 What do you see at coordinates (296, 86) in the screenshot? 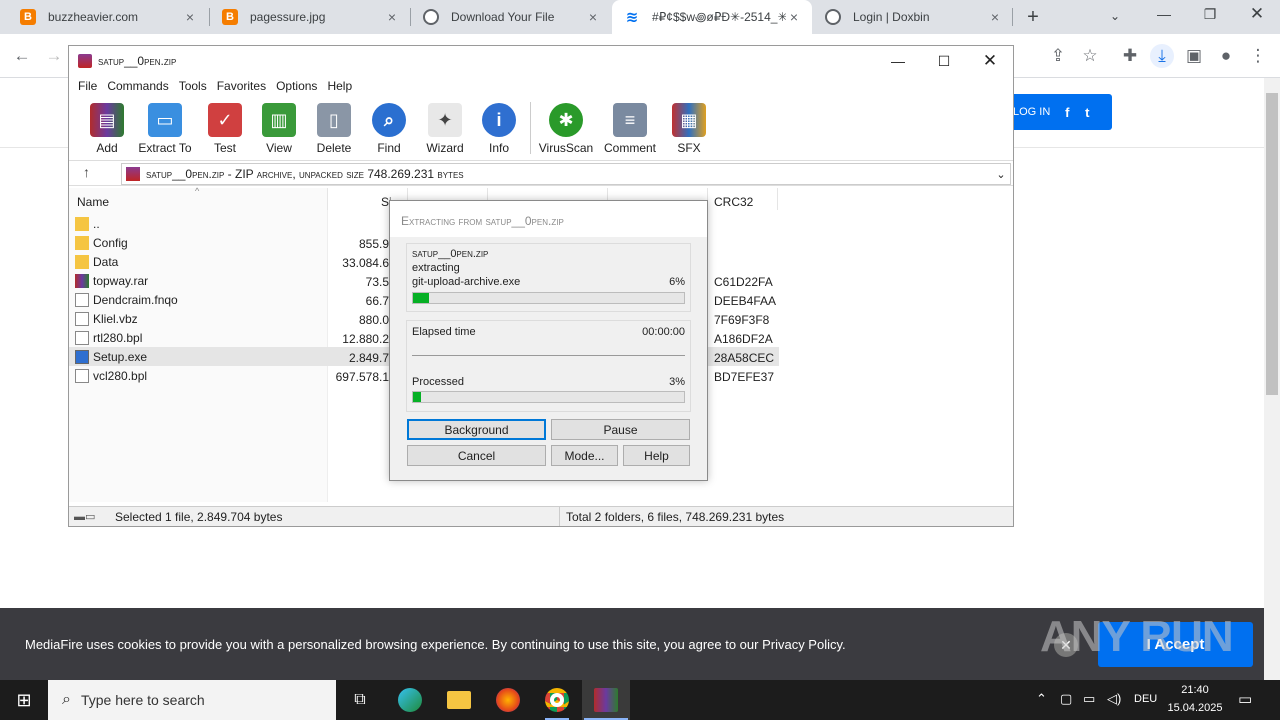
I see `menu-options: Options` at bounding box center [296, 86].